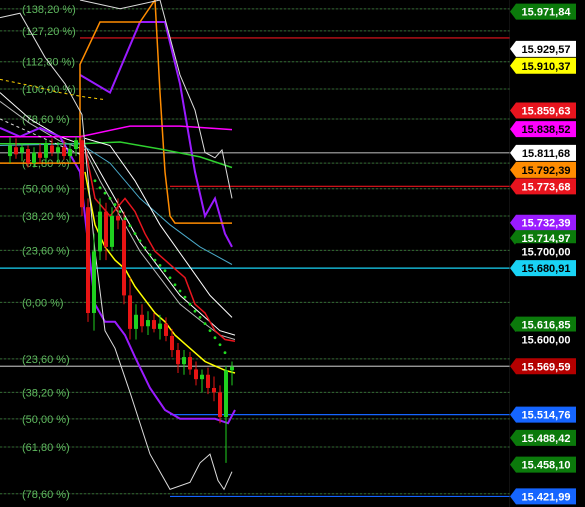 This screenshot has height=507, width=585. Describe the element at coordinates (543, 324) in the screenshot. I see `price-tag: 15.616,85` at that location.